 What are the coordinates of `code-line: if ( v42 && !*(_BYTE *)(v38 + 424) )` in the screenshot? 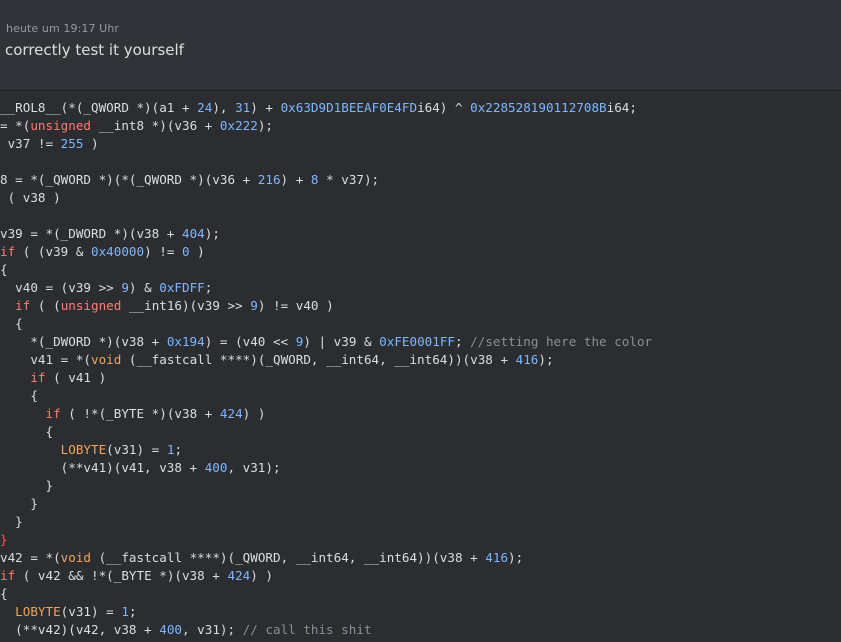 It's located at (326, 576).